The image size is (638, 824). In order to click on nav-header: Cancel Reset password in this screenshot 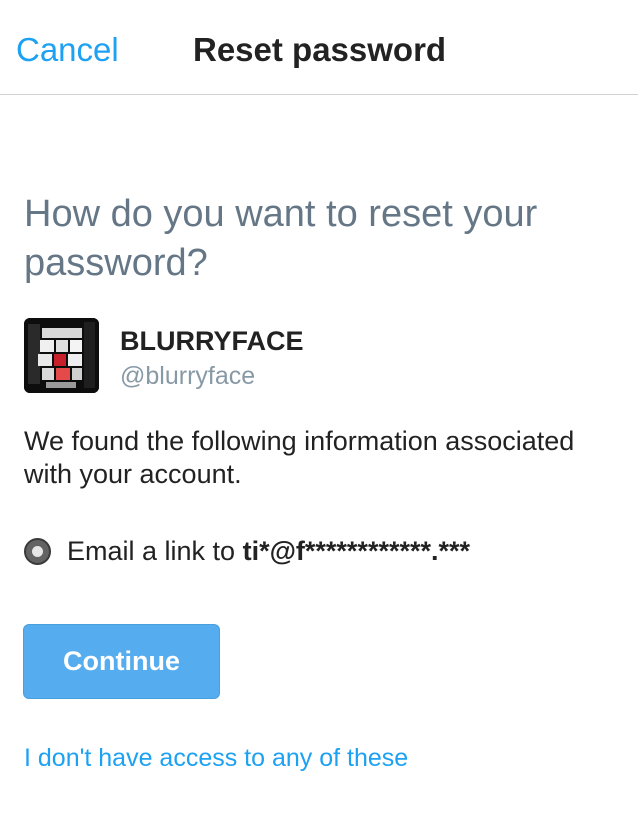, I will do `click(319, 47)`.